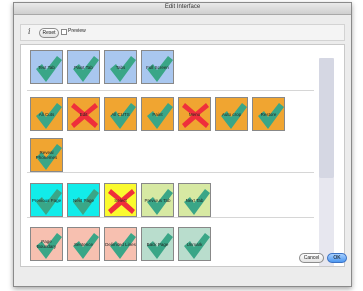  I want to click on toolbar: i Reset Preview, so click(182, 32).